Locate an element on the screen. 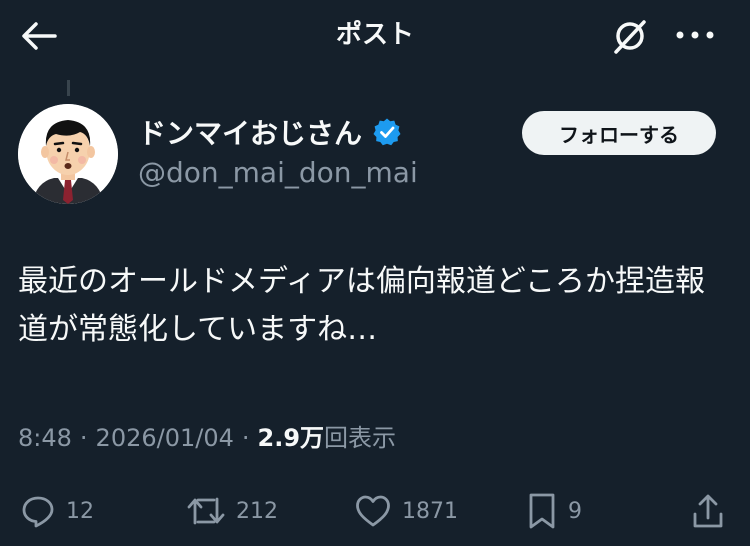 This screenshot has height=546, width=750. views-label: 回表示 is located at coordinates (360, 438).